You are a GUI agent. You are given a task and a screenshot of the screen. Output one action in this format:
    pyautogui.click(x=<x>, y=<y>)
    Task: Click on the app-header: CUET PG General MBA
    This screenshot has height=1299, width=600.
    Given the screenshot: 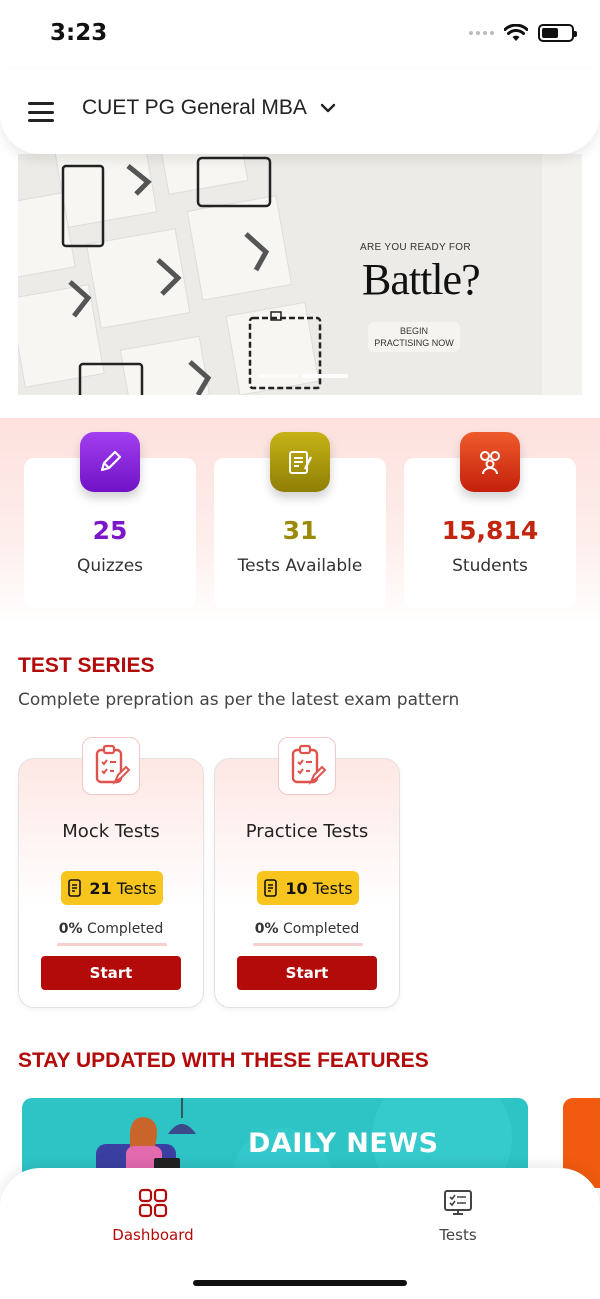 What is the action you would take?
    pyautogui.click(x=300, y=112)
    